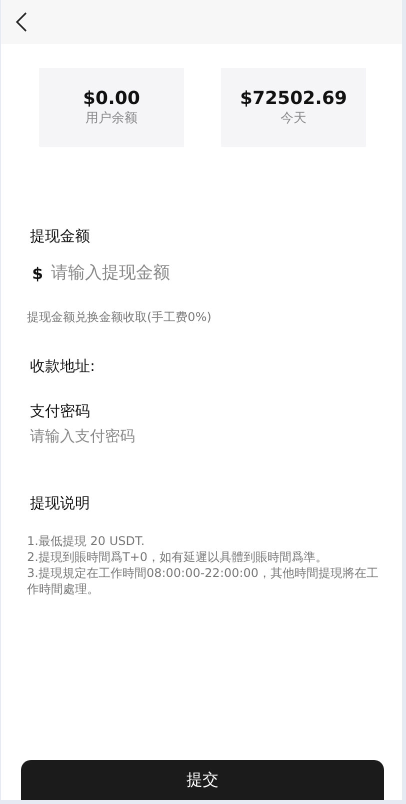  What do you see at coordinates (59, 236) in the screenshot?
I see `field-label: 提现金额` at bounding box center [59, 236].